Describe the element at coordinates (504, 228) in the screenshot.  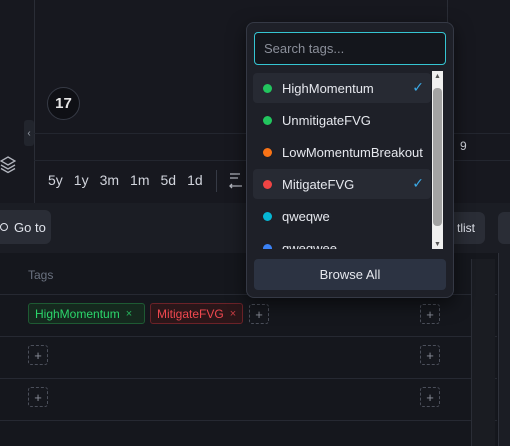
I see `edge-button` at that location.